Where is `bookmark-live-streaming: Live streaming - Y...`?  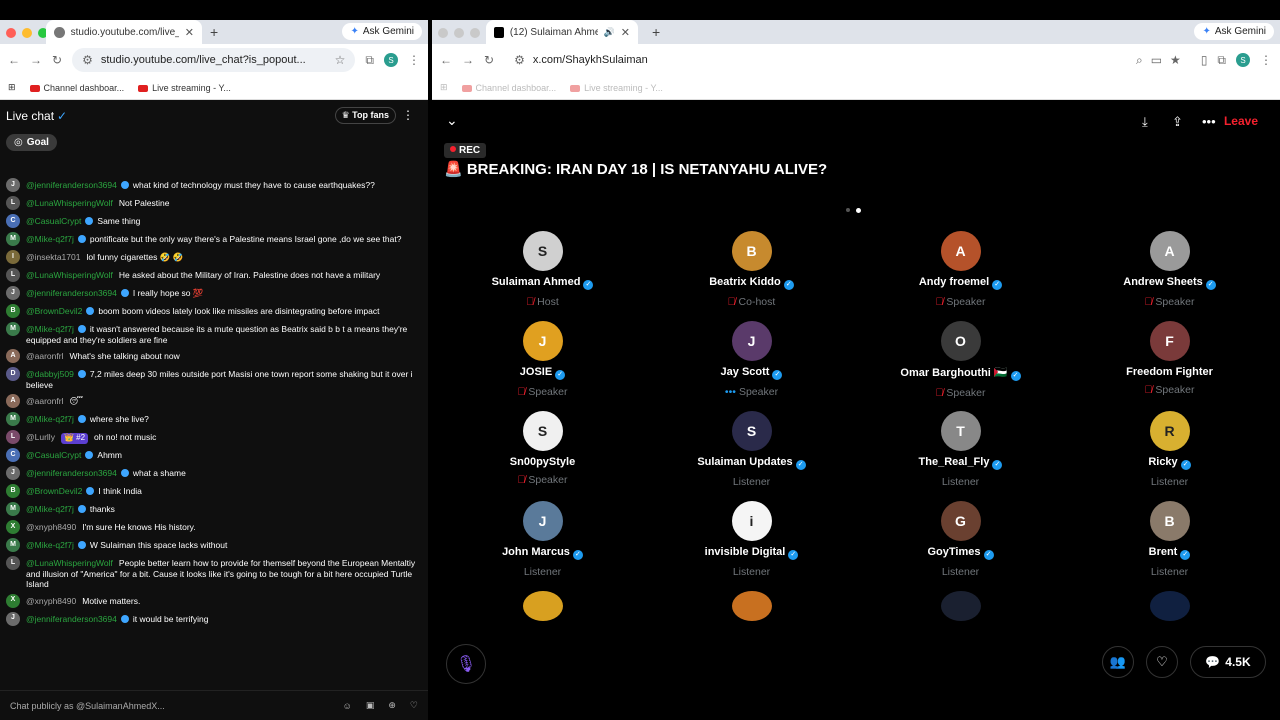
bookmark-live-streaming: Live streaming - Y... is located at coordinates (184, 88).